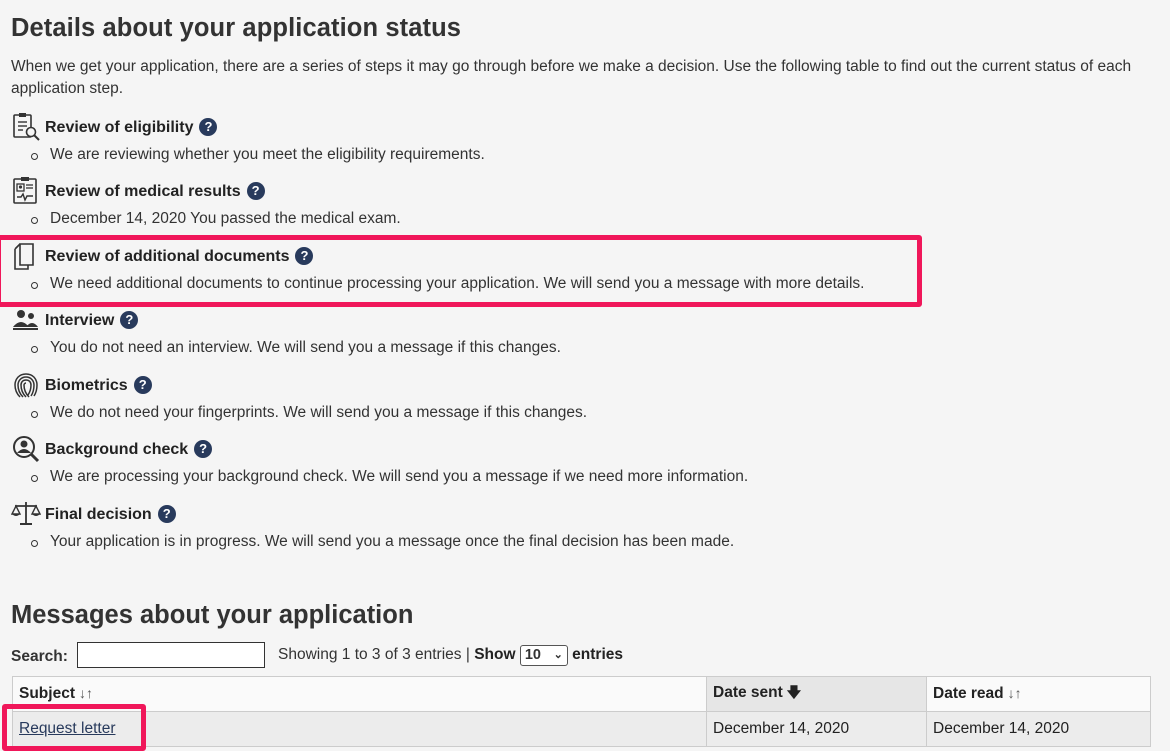  I want to click on cell-date-read: December 14, 2020, so click(1038, 729).